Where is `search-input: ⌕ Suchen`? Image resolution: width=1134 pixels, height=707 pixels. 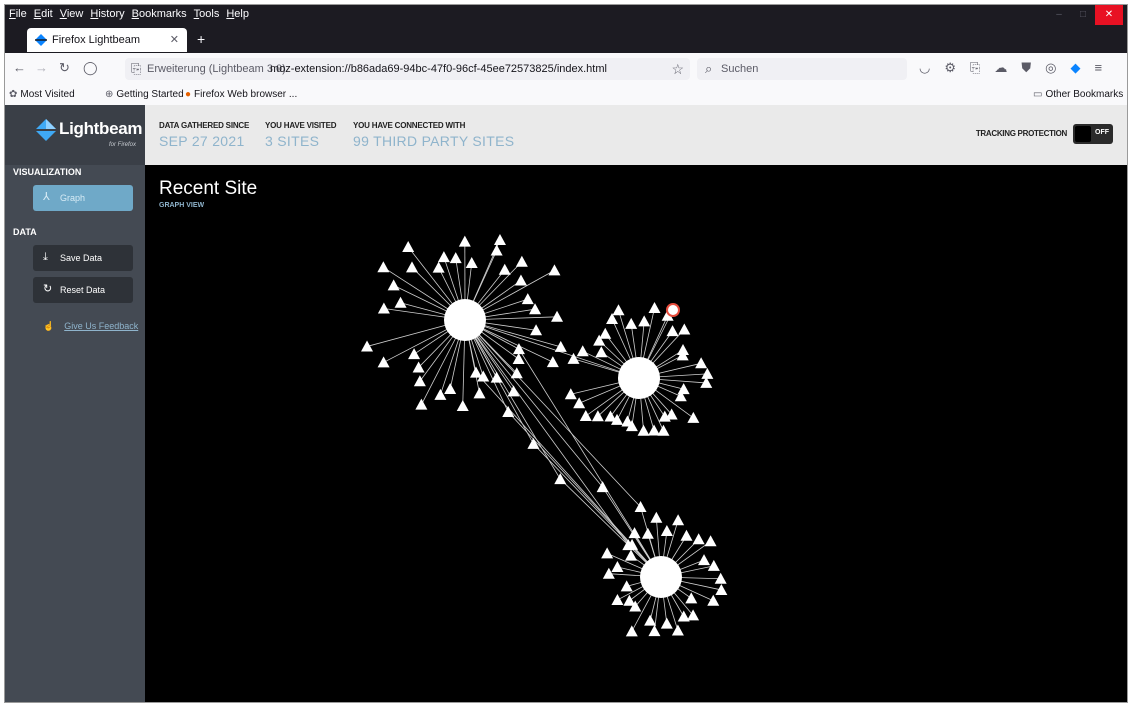
search-input: ⌕ Suchen is located at coordinates (802, 69).